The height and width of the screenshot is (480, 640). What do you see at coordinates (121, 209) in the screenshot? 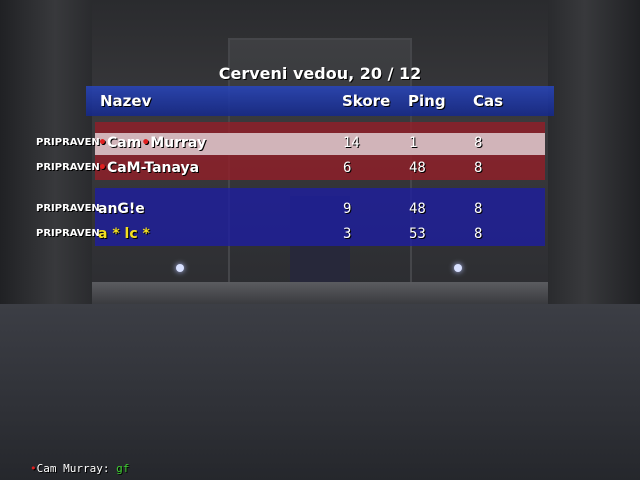
I see `player-name: anG!e` at bounding box center [121, 209].